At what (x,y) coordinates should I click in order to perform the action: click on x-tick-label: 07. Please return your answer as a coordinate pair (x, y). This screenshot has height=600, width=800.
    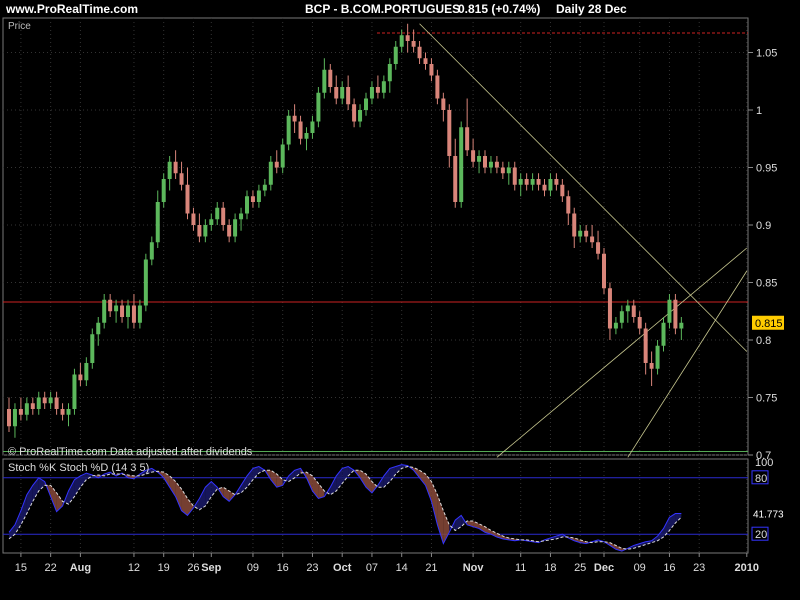
    Looking at the image, I should click on (372, 568).